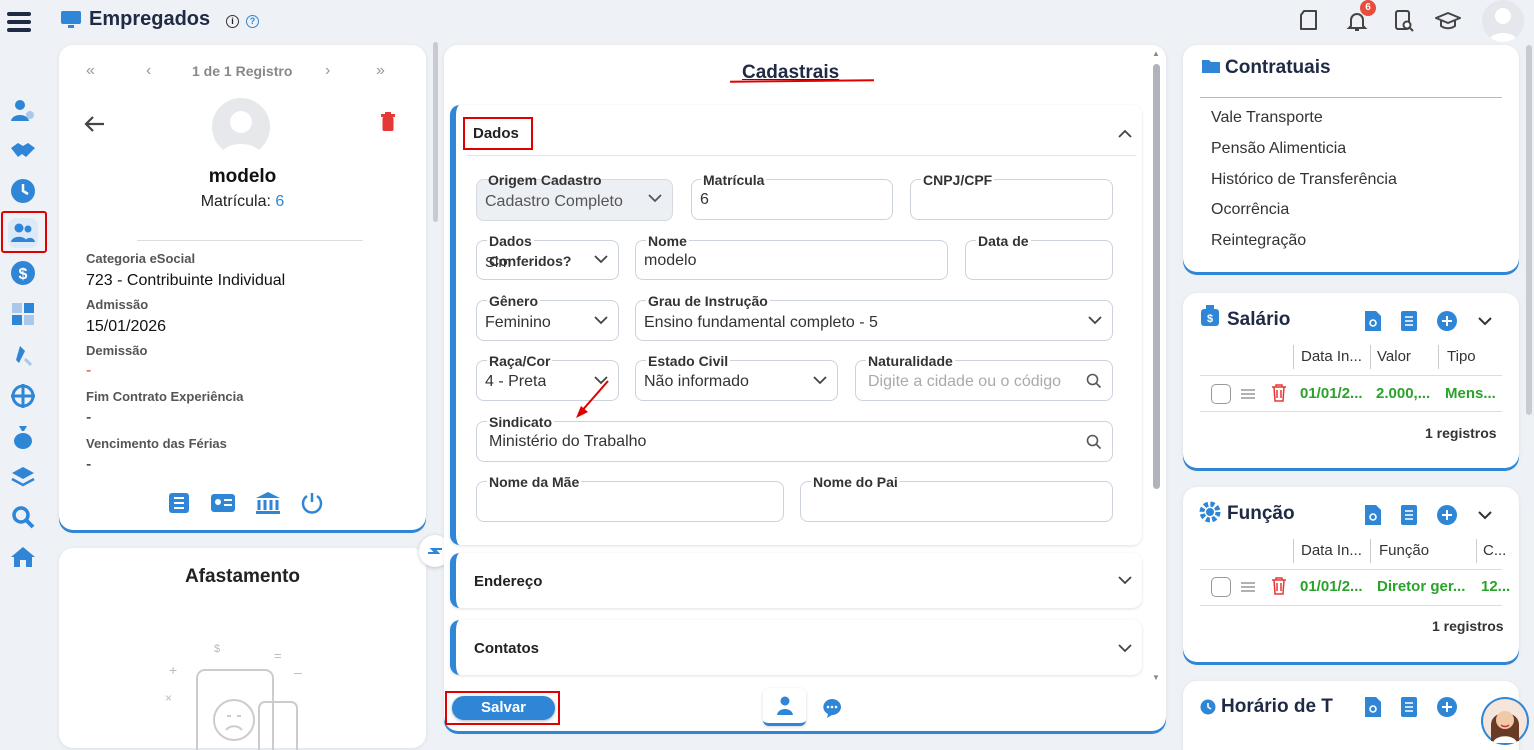 The image size is (1534, 750). What do you see at coordinates (388, 122) in the screenshot?
I see `delete-icon` at bounding box center [388, 122].